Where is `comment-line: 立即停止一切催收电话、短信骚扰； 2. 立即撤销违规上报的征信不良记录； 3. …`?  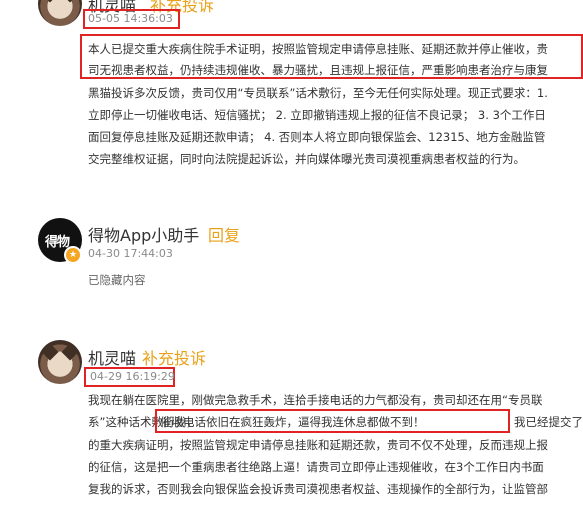 comment-line: 立即停止一切催收电话、短信骚扰； 2. 立即撤销违规上报的征信不良记录； 3. … is located at coordinates (317, 115).